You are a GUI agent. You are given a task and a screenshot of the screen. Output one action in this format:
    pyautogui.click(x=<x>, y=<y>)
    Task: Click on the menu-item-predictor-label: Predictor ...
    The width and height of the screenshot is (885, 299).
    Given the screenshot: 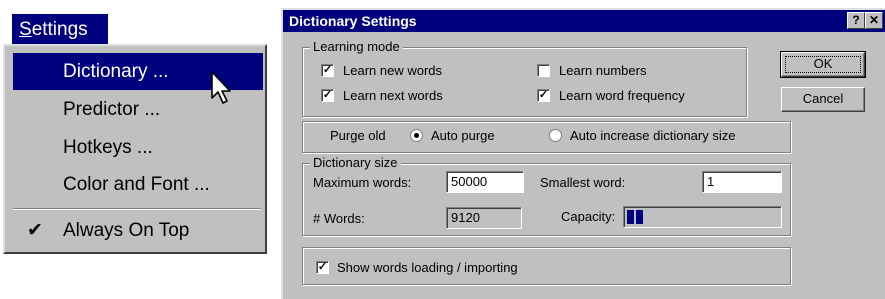 What is the action you would take?
    pyautogui.click(x=112, y=109)
    